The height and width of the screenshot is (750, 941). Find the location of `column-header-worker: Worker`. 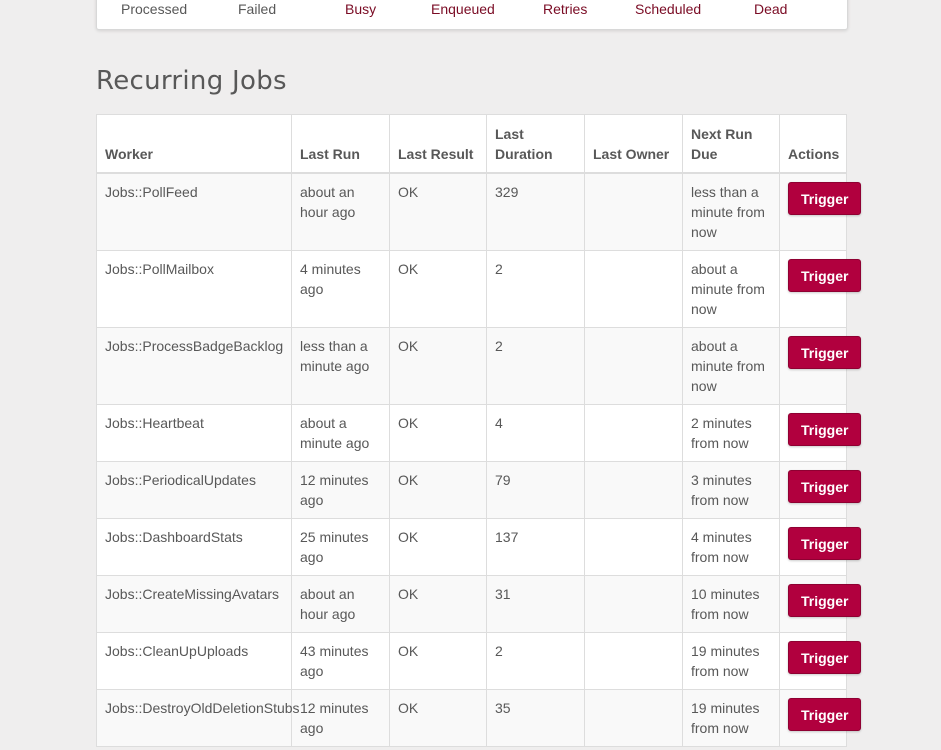

column-header-worker: Worker is located at coordinates (194, 144).